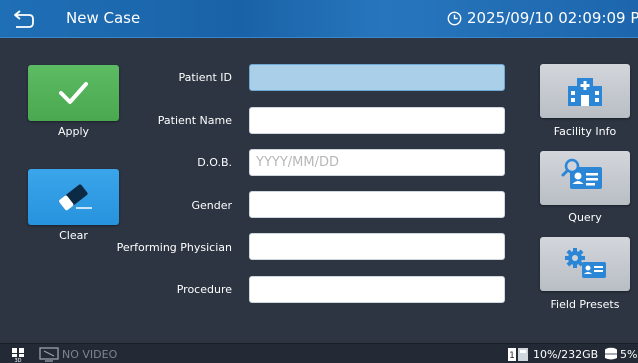  I want to click on performing-physician-input, so click(377, 246).